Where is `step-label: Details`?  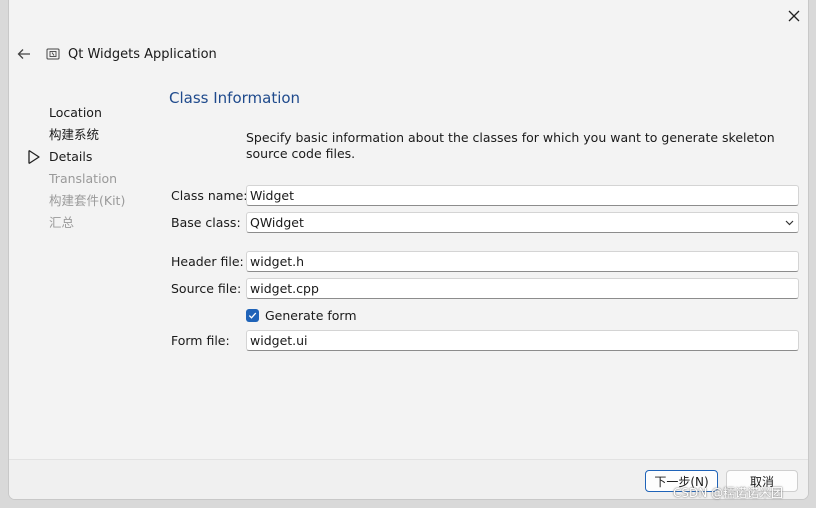 step-label: Details is located at coordinates (71, 156).